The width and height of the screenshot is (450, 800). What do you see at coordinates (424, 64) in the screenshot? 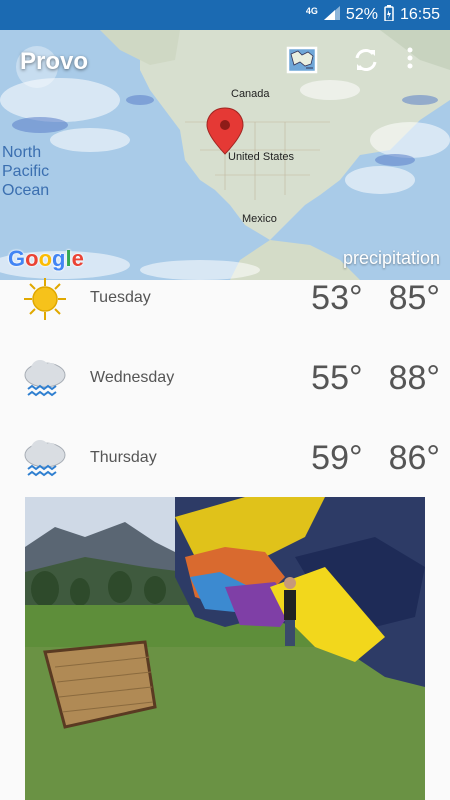
I see `more-vert-icon` at bounding box center [424, 64].